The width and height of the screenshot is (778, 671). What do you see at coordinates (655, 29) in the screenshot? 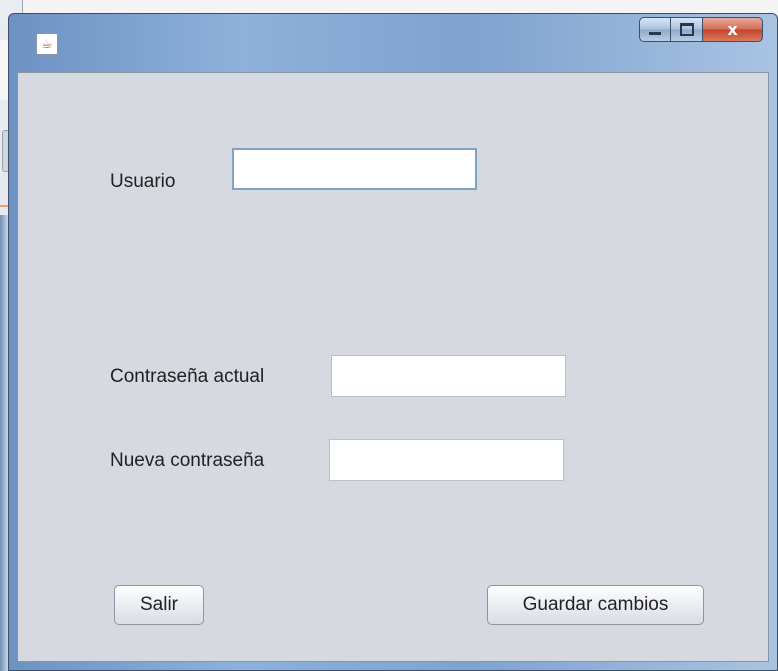
I see `minimize-button` at bounding box center [655, 29].